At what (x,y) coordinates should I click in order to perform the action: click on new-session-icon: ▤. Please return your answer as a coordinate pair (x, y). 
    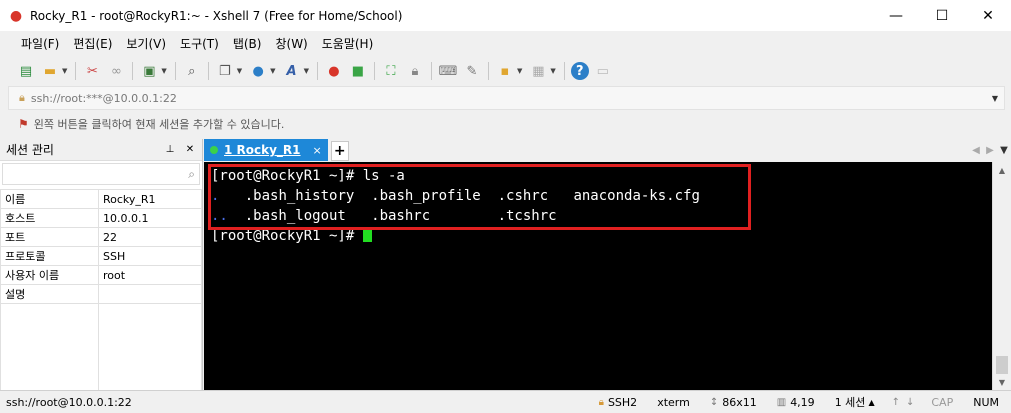
    Looking at the image, I should click on (26, 71).